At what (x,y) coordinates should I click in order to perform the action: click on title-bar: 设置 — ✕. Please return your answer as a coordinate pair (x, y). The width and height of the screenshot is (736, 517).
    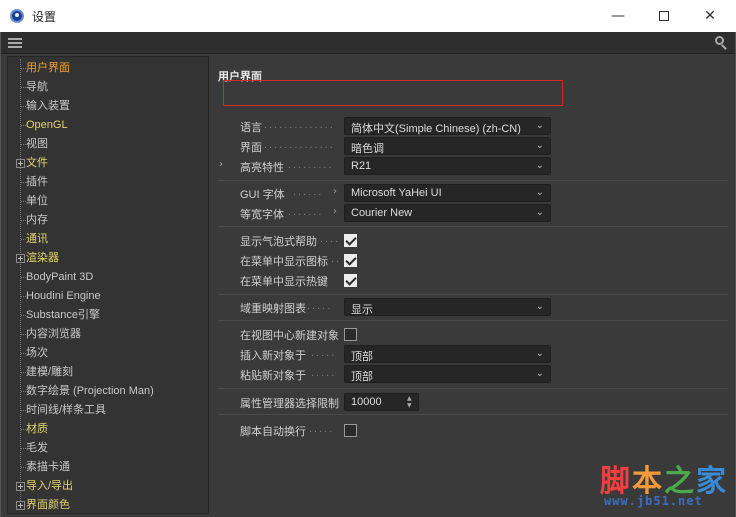
    Looking at the image, I should click on (368, 16).